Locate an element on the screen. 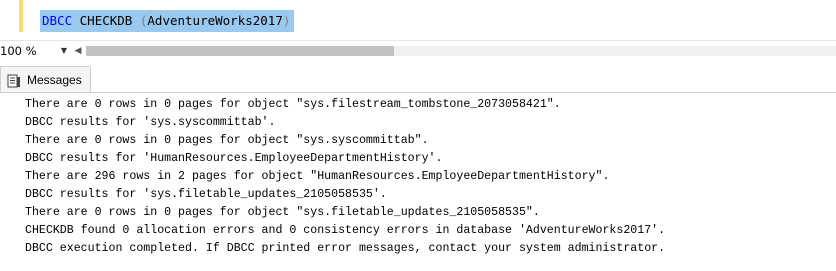 Image resolution: width=836 pixels, height=271 pixels. results-tabs: Messages is located at coordinates (418, 77).